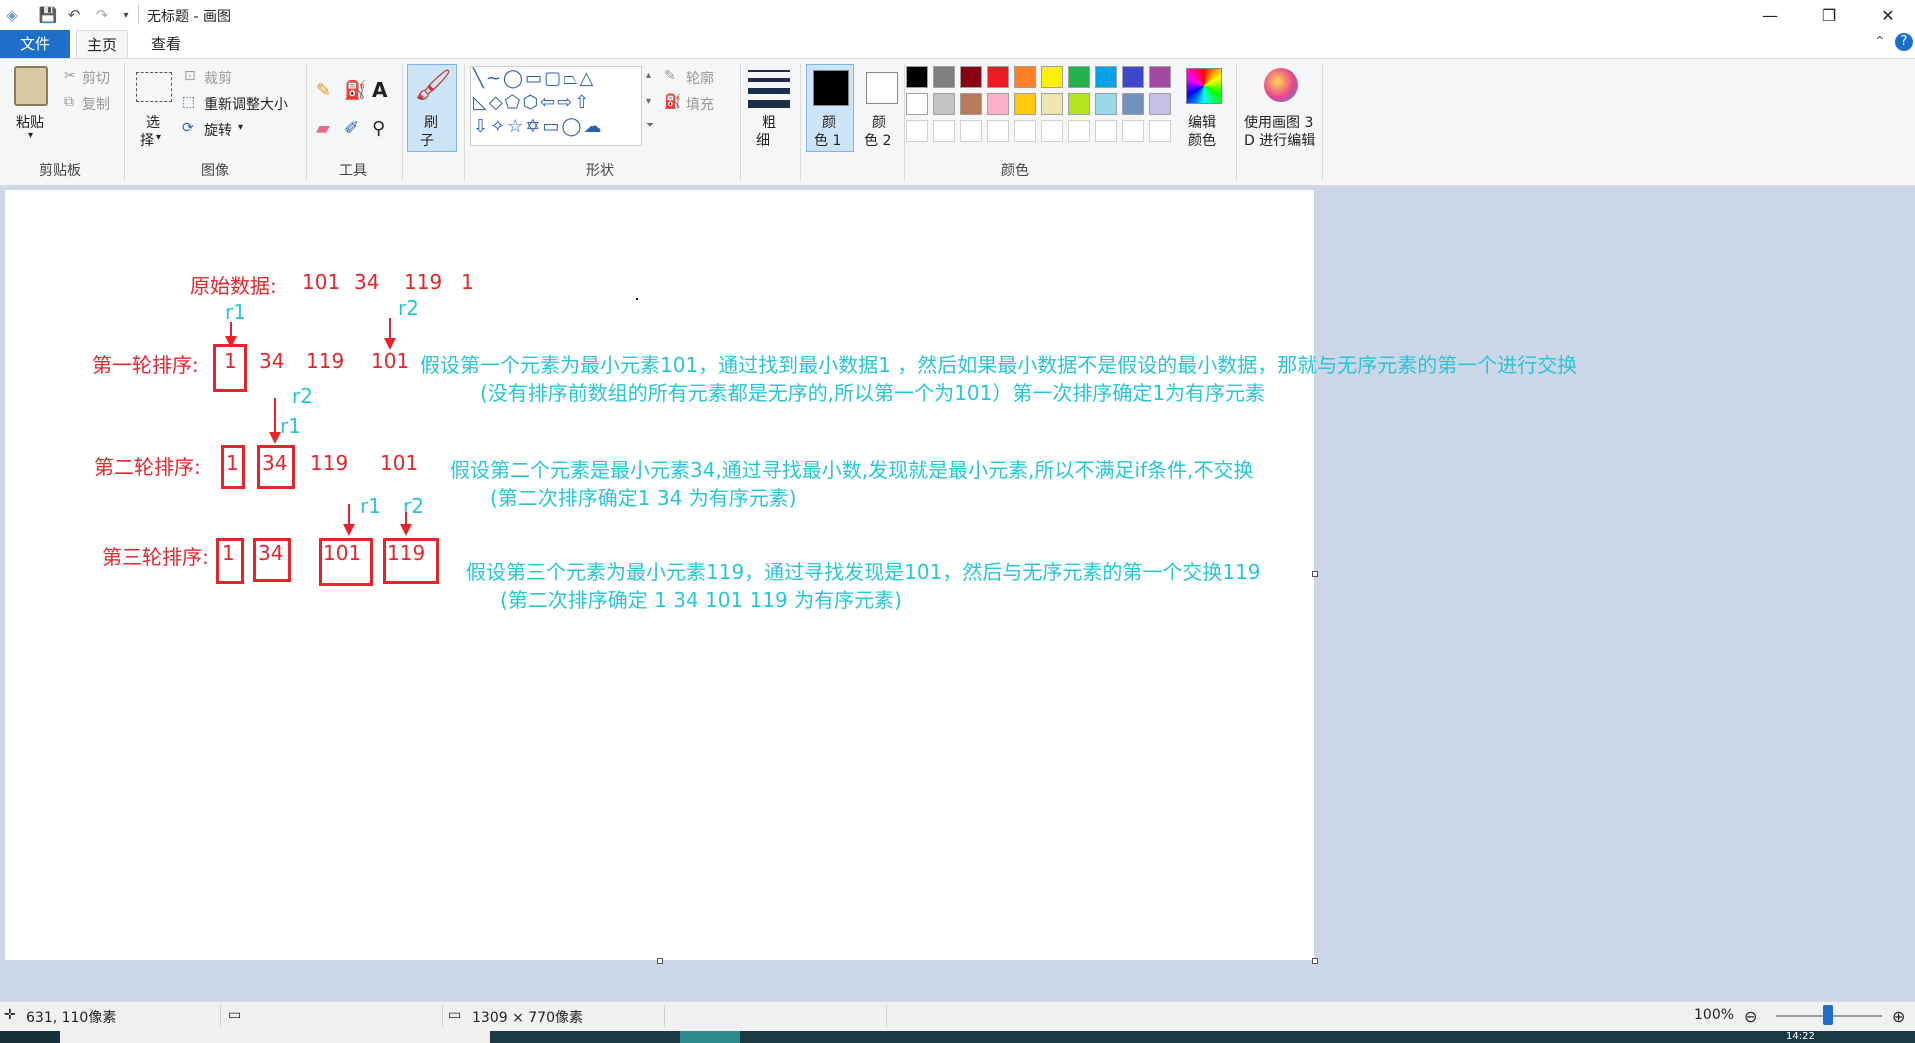  Describe the element at coordinates (102, 15) in the screenshot. I see `redo-icon: ↷` at that location.